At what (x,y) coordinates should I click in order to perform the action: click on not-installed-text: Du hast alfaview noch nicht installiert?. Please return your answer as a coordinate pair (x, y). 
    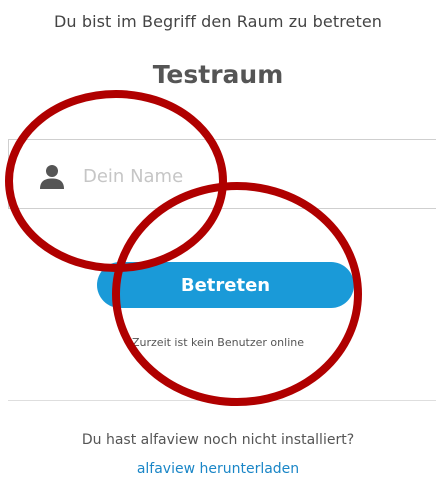
    Looking at the image, I should click on (218, 440).